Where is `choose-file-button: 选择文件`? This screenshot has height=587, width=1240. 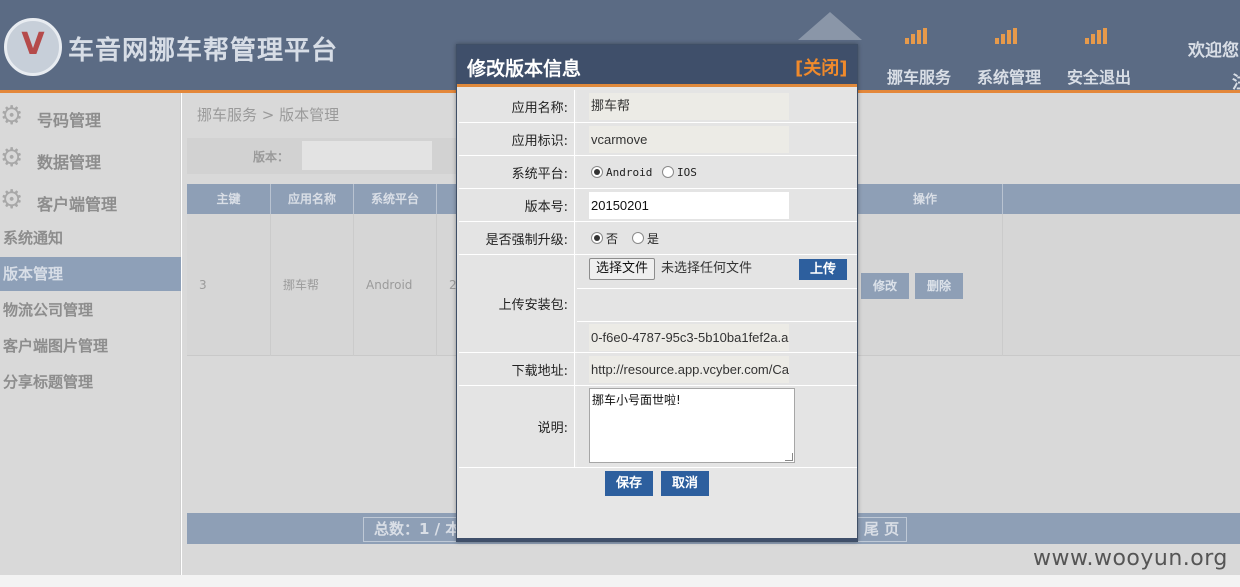 choose-file-button: 选择文件 is located at coordinates (622, 269).